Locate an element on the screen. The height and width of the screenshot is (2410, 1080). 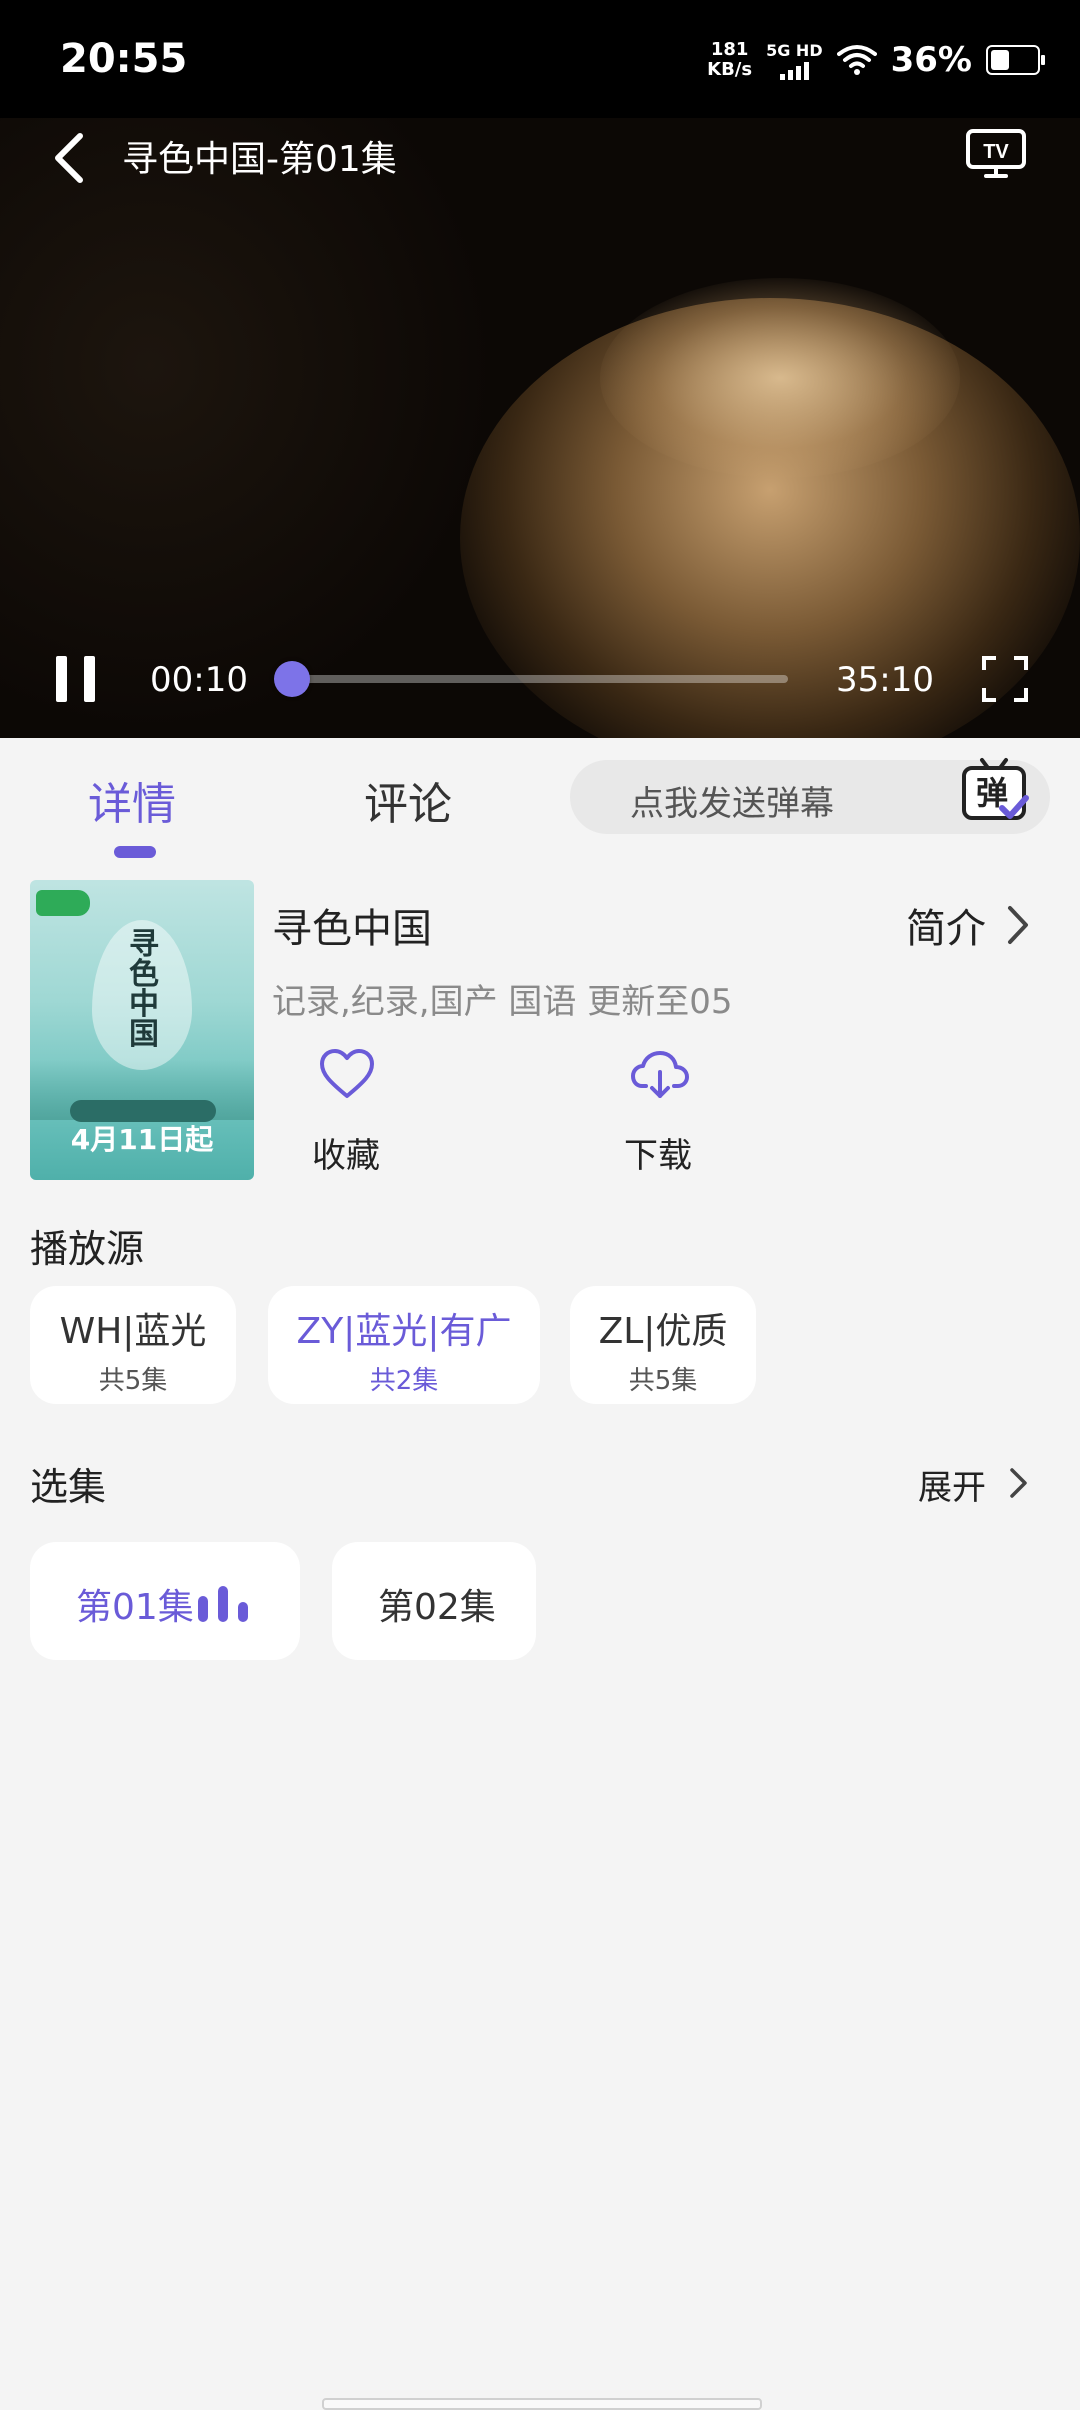
danmu-input: 点我发送弹幕 弹 is located at coordinates (810, 796).